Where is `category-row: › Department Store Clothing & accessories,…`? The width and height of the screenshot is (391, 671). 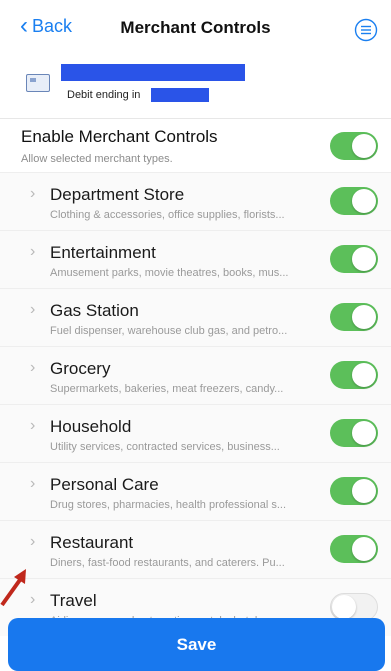
category-row: › Department Store Clothing & accessories,… is located at coordinates (195, 201).